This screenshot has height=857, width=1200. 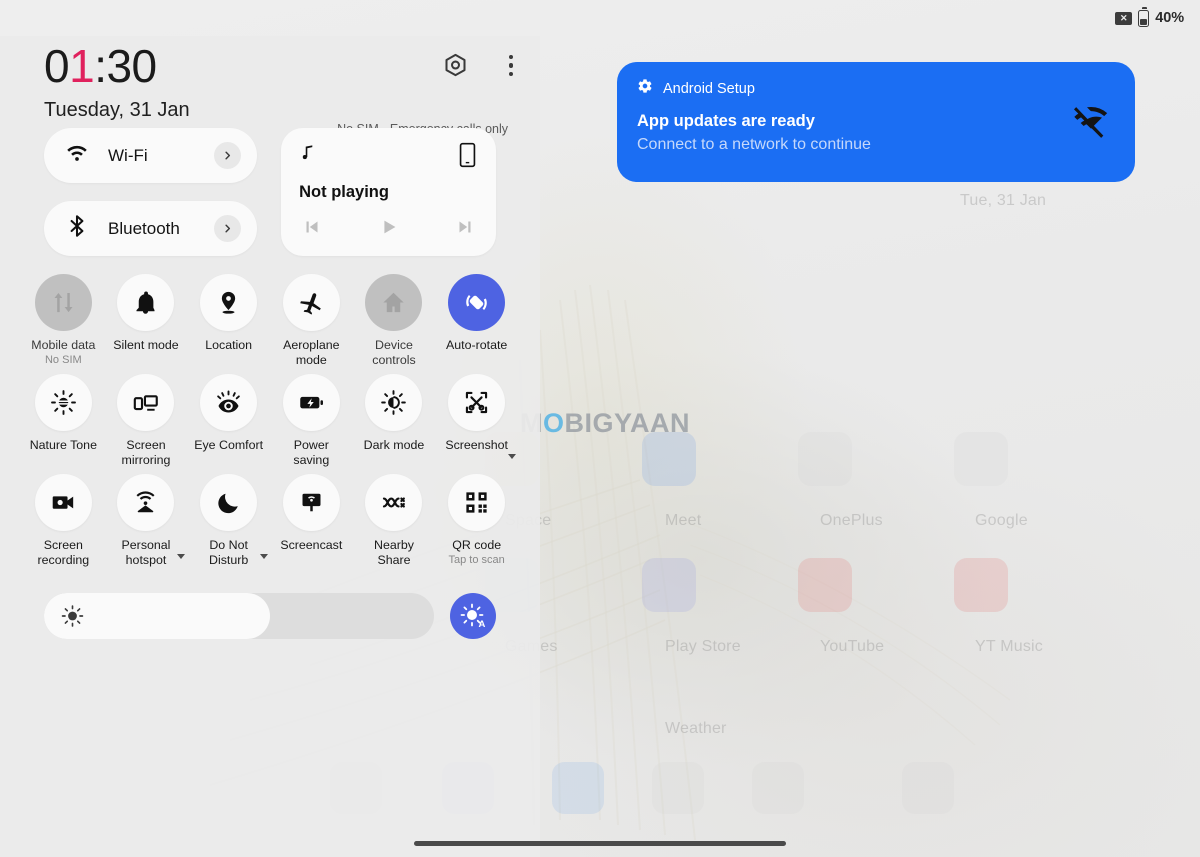 What do you see at coordinates (1091, 122) in the screenshot?
I see `wifi-off-icon` at bounding box center [1091, 122].